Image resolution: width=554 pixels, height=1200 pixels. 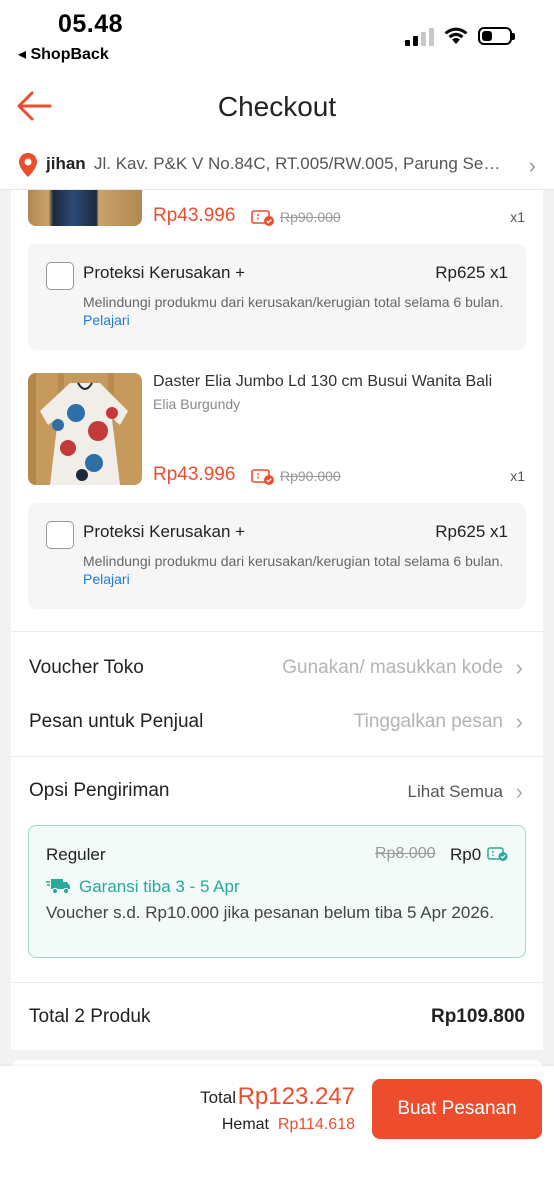 I want to click on product-variant: Elia Burgundy, so click(x=197, y=404).